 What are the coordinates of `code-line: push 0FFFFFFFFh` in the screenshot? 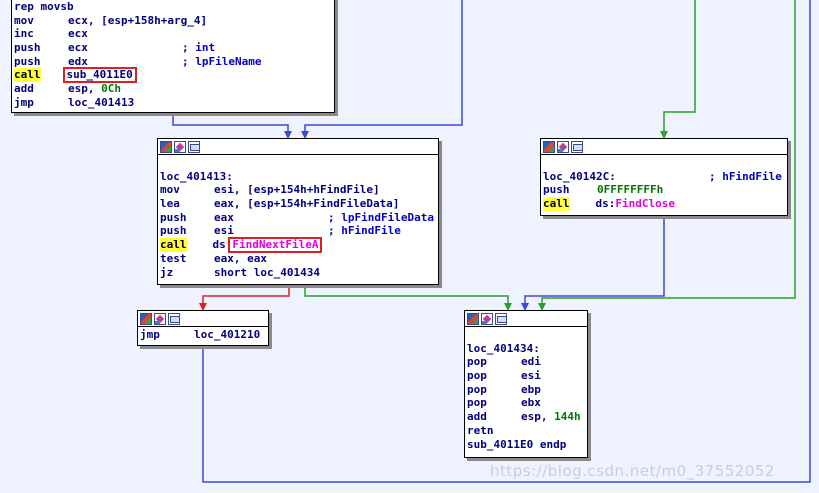 It's located at (664, 190).